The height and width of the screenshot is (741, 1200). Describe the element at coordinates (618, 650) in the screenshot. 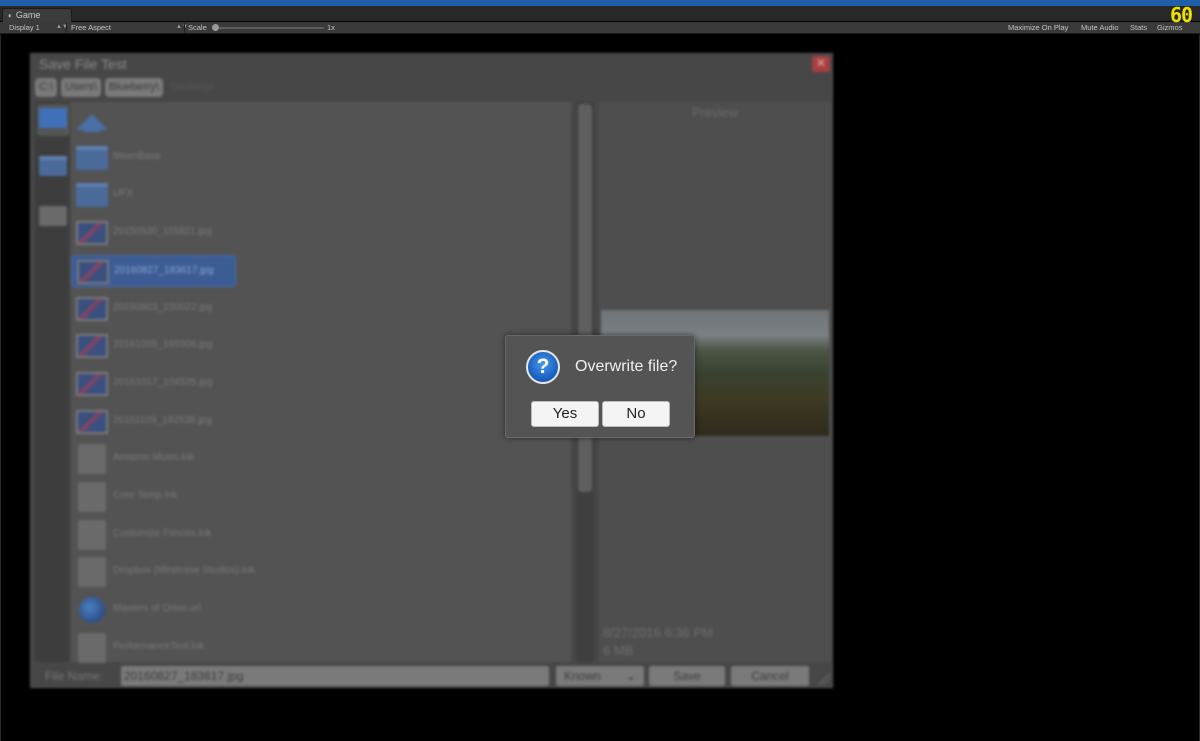

I see `preview-size: 6 MB` at that location.